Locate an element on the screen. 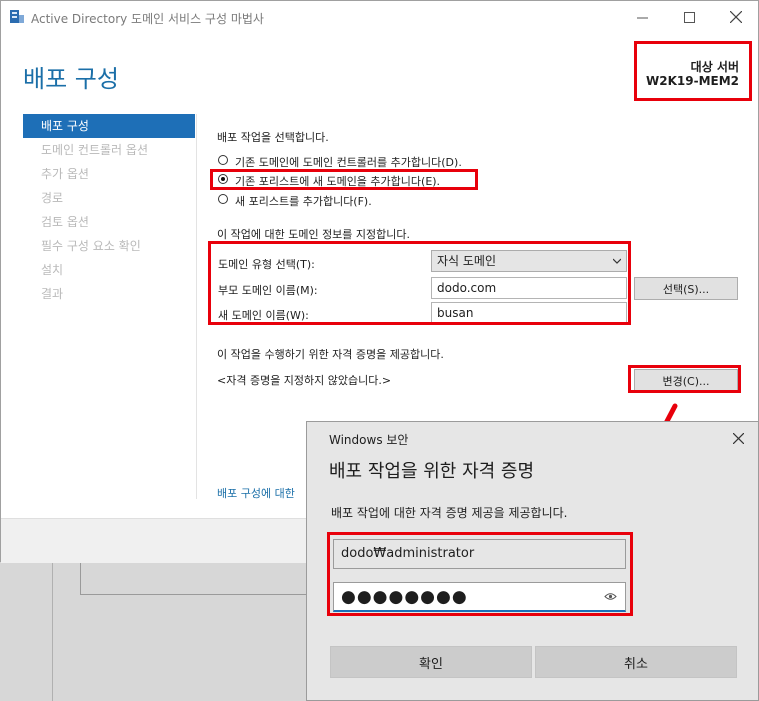  nav-item-additional-options: 추가 옵션 is located at coordinates (65, 174).